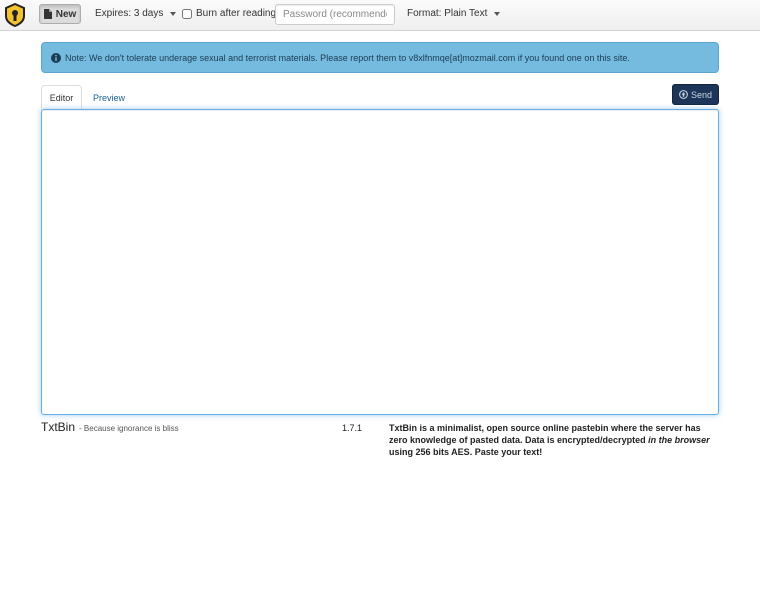  What do you see at coordinates (61, 97) in the screenshot?
I see `tab-editor: Editor` at bounding box center [61, 97].